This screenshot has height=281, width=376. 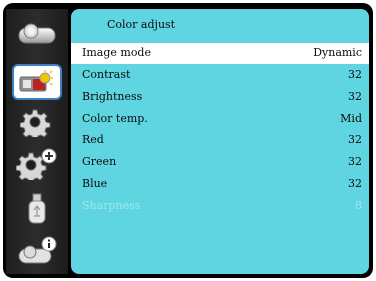 I want to click on menu-item-label: Color temp., so click(x=115, y=118).